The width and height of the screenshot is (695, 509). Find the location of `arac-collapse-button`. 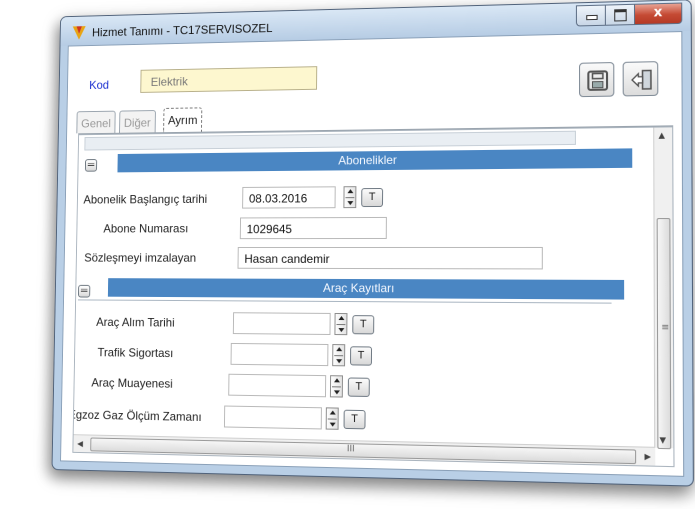

arac-collapse-button is located at coordinates (84, 291).